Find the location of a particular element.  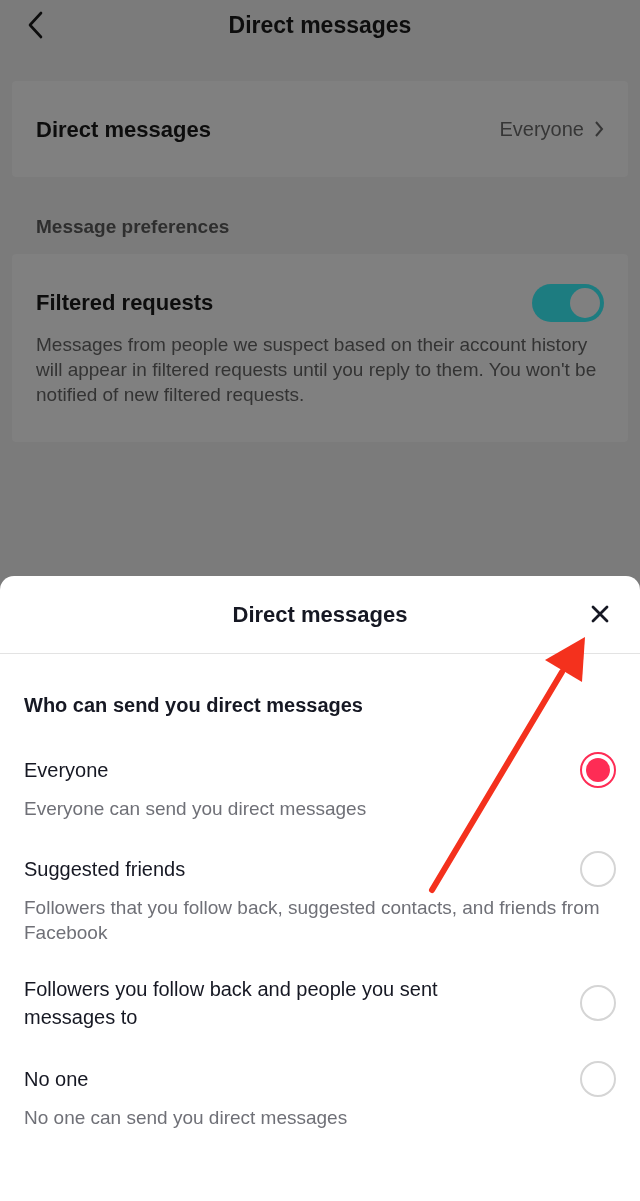

option-label: Everyone is located at coordinates (66, 770).